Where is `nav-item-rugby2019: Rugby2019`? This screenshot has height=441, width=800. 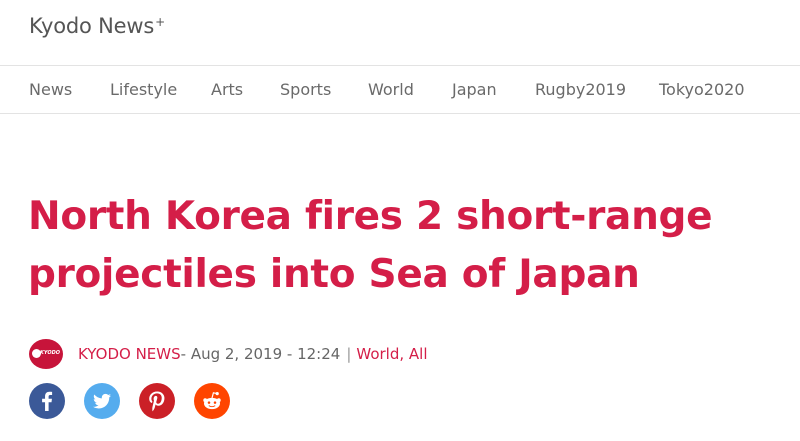
nav-item-rugby2019: Rugby2019 is located at coordinates (580, 89).